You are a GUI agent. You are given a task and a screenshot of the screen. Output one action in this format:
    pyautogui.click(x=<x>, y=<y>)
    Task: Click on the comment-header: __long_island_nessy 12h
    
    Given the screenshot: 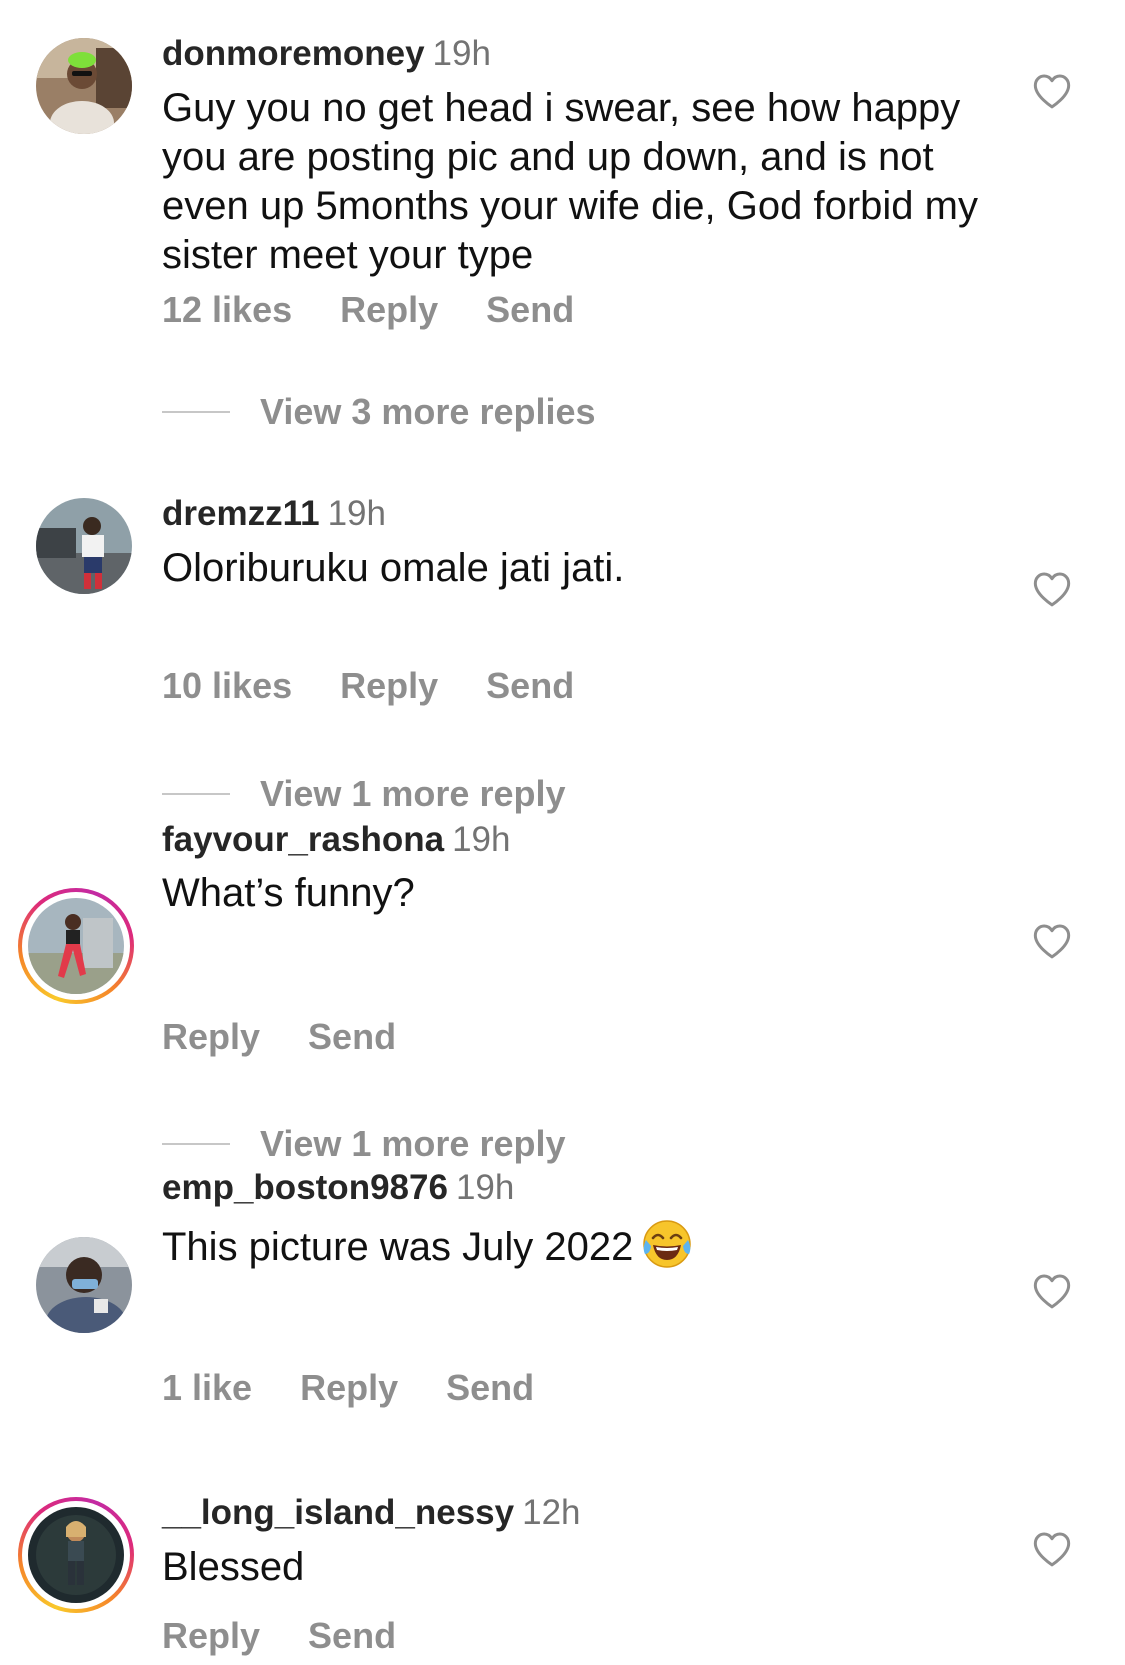 What is the action you would take?
    pyautogui.click(x=371, y=1513)
    